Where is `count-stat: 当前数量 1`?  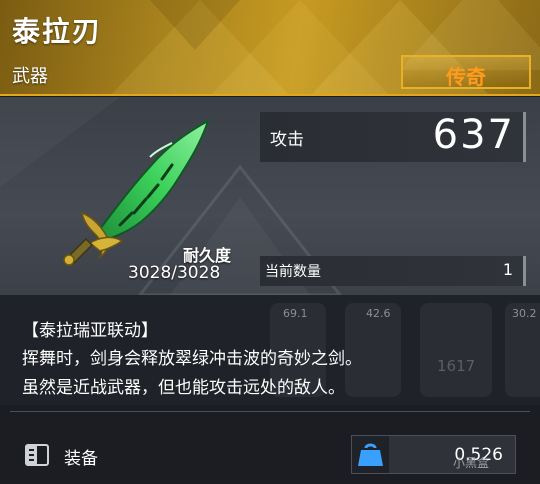 count-stat: 当前数量 1 is located at coordinates (393, 271).